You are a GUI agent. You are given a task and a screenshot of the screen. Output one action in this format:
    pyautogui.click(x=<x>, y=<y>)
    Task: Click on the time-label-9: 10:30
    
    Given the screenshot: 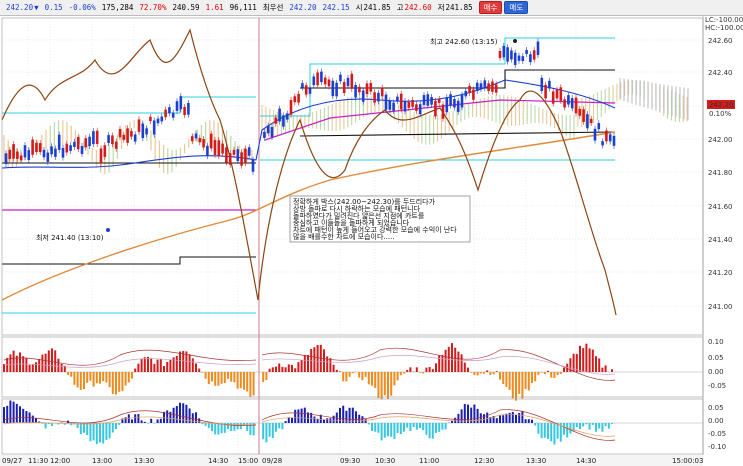 What is the action you would take?
    pyautogui.click(x=385, y=461)
    